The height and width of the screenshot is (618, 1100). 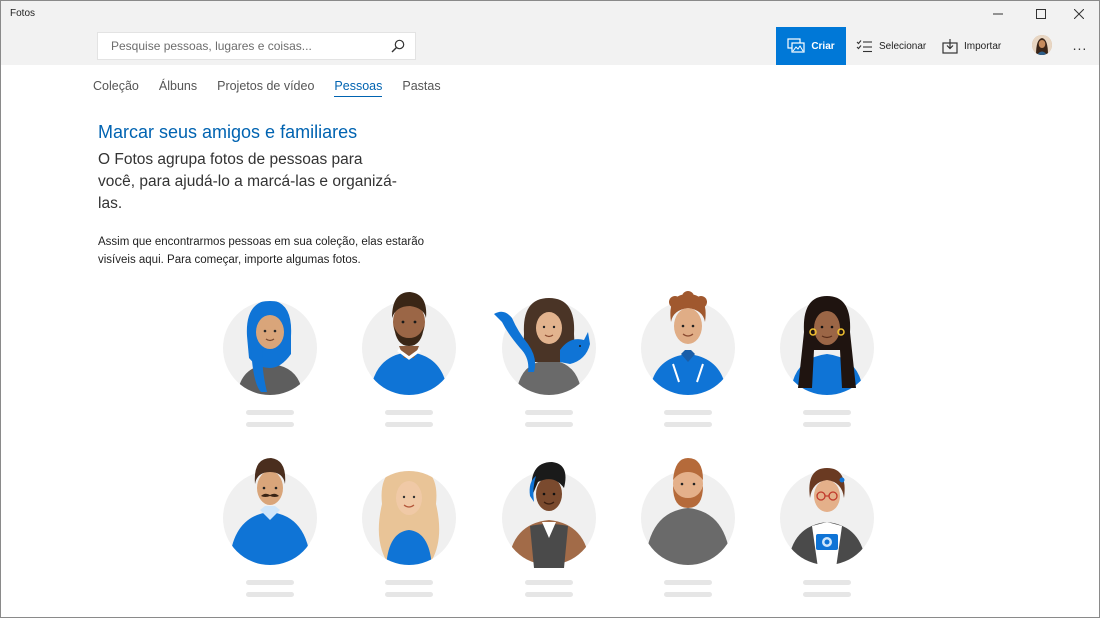 I want to click on minimize-button, so click(x=998, y=14).